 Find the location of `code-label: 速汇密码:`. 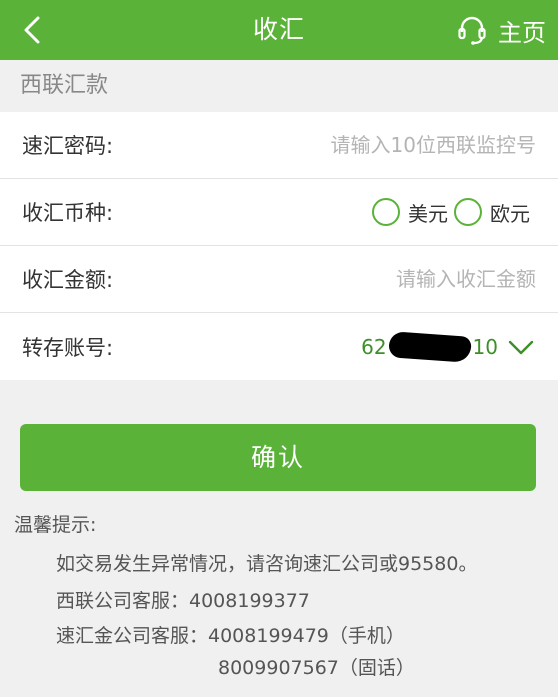

code-label: 速汇密码: is located at coordinates (68, 146).